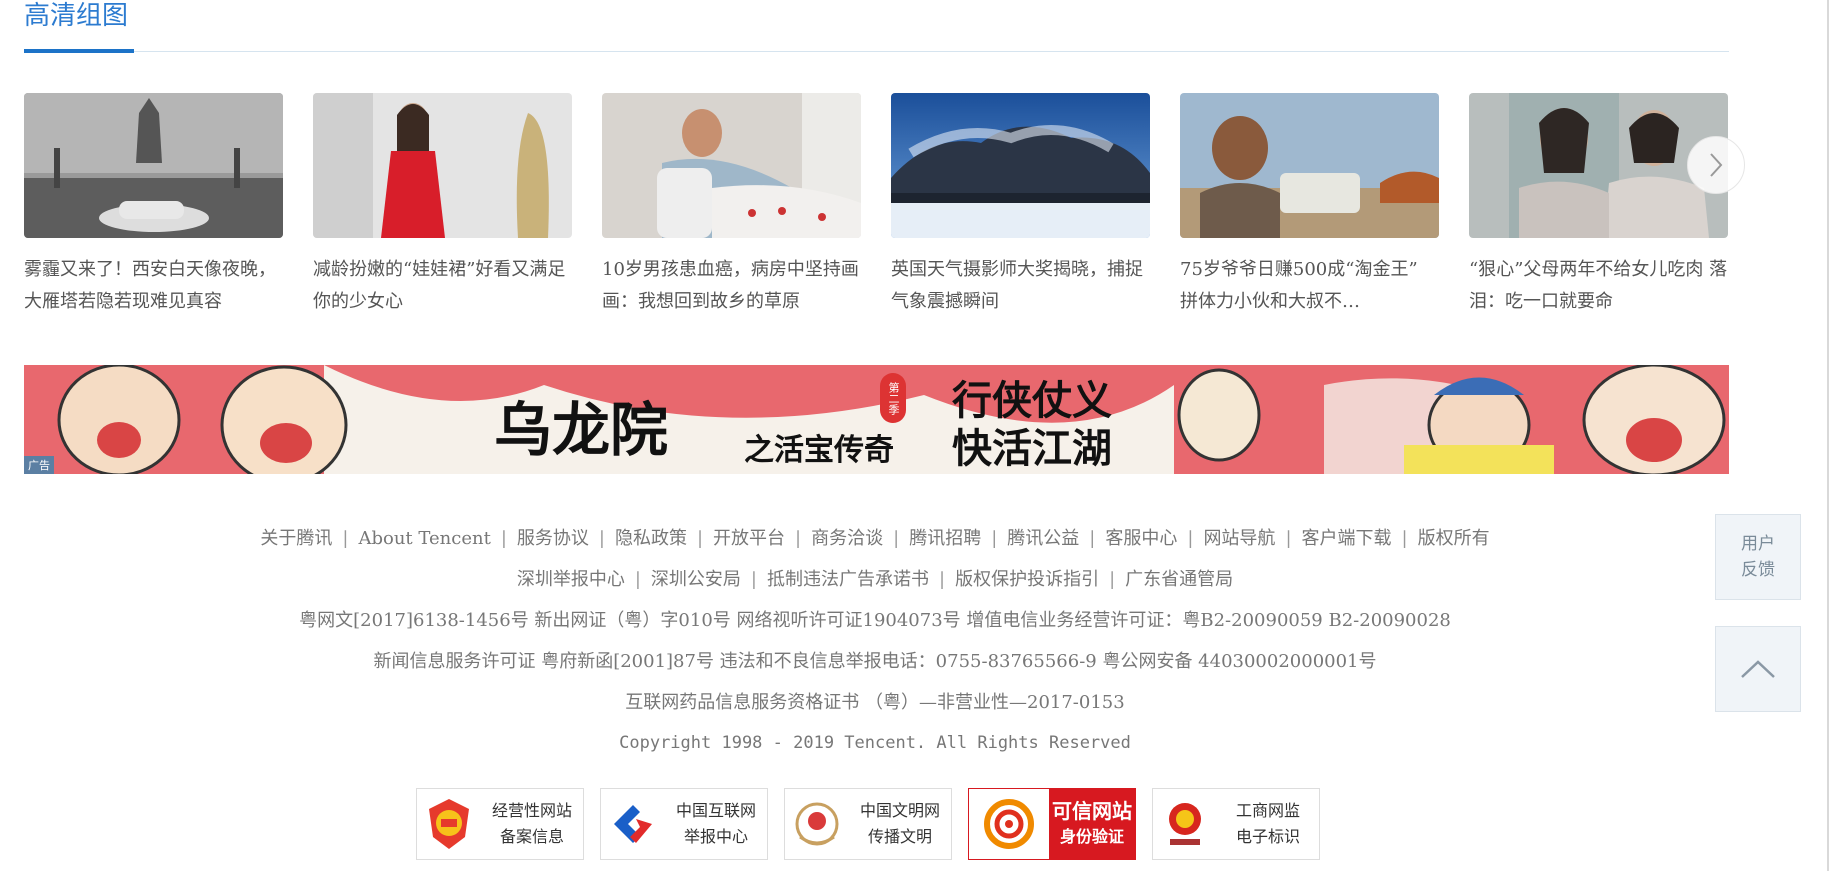 This screenshot has height=871, width=1829. I want to click on feedback-button: 用户 反馈, so click(1758, 557).